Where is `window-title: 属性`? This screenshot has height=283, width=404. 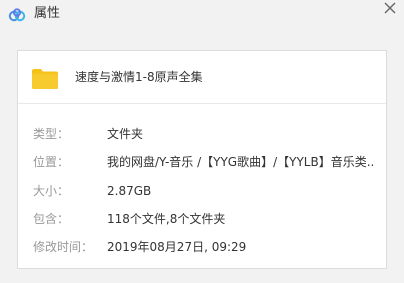
window-title: 属性 is located at coordinates (47, 13).